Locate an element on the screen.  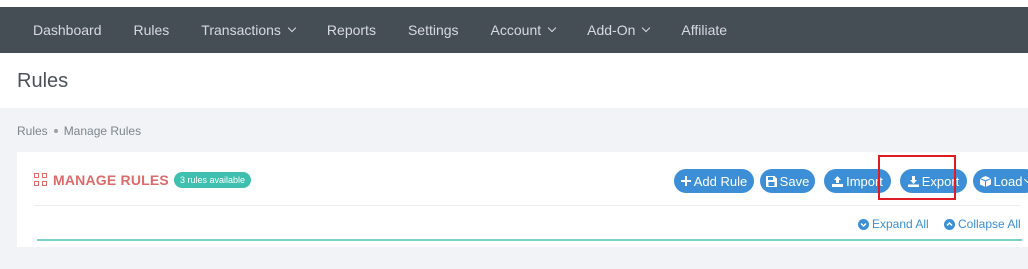
nav-item-account: Account is located at coordinates (523, 30).